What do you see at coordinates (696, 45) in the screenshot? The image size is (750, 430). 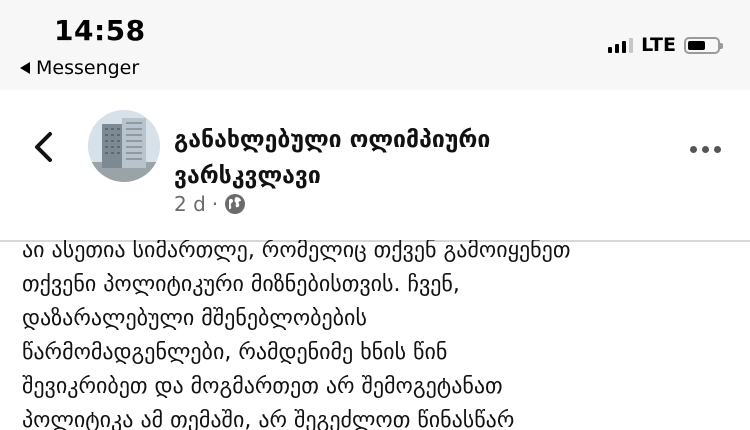 I see `battery-fill` at bounding box center [696, 45].